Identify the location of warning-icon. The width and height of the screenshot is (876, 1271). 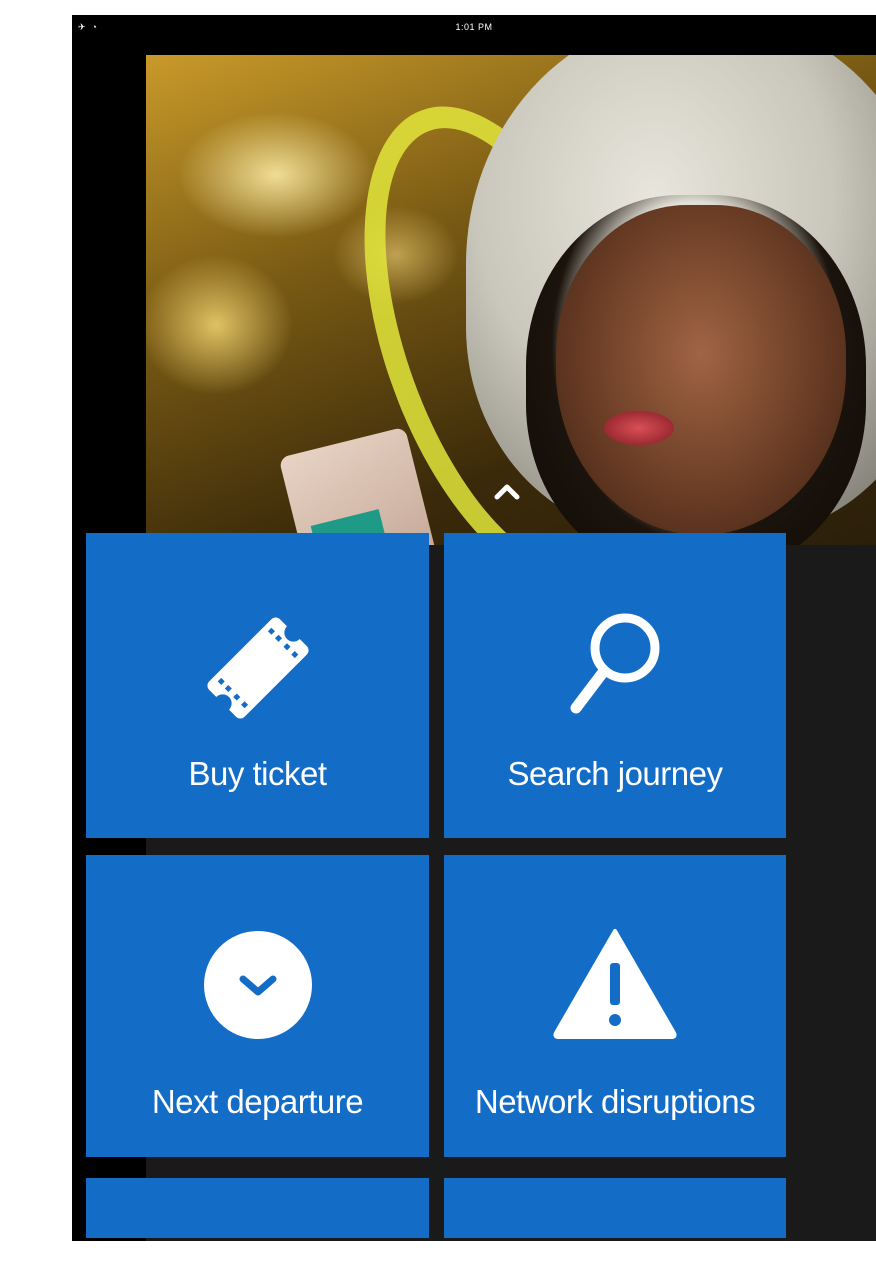
(615, 984).